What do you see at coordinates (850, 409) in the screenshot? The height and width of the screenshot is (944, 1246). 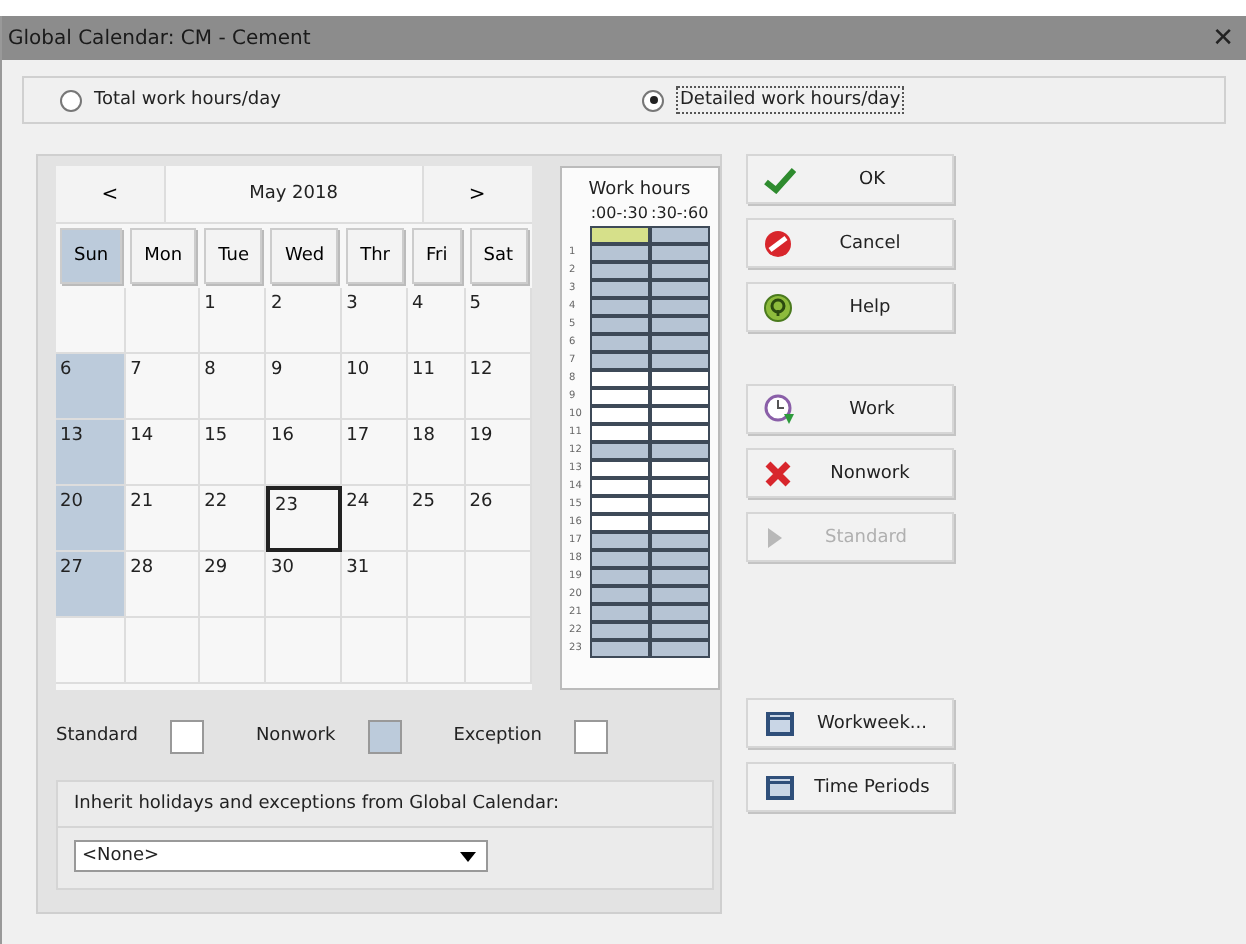 I see `action-button: Work` at bounding box center [850, 409].